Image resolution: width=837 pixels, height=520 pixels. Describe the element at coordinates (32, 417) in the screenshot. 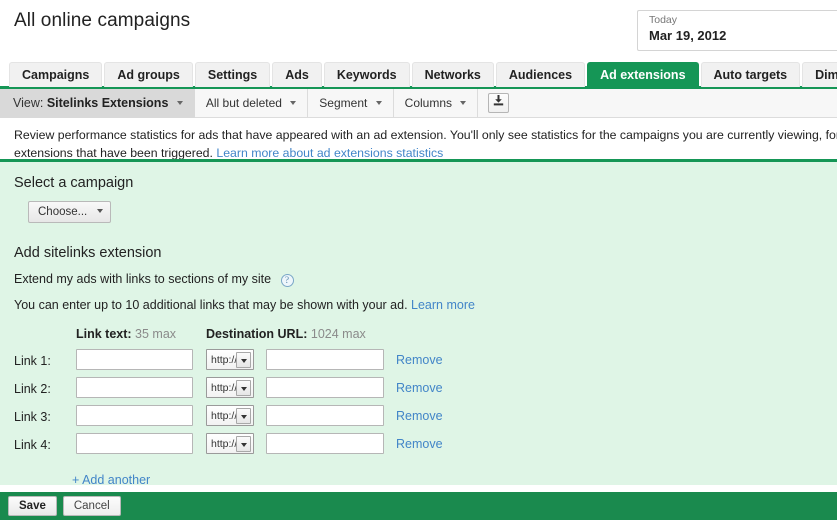

I see `link-row-label: Link 3:` at that location.